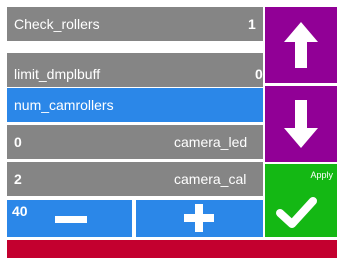 This screenshot has width=340, height=258. I want to click on row-value: 1, so click(252, 24).